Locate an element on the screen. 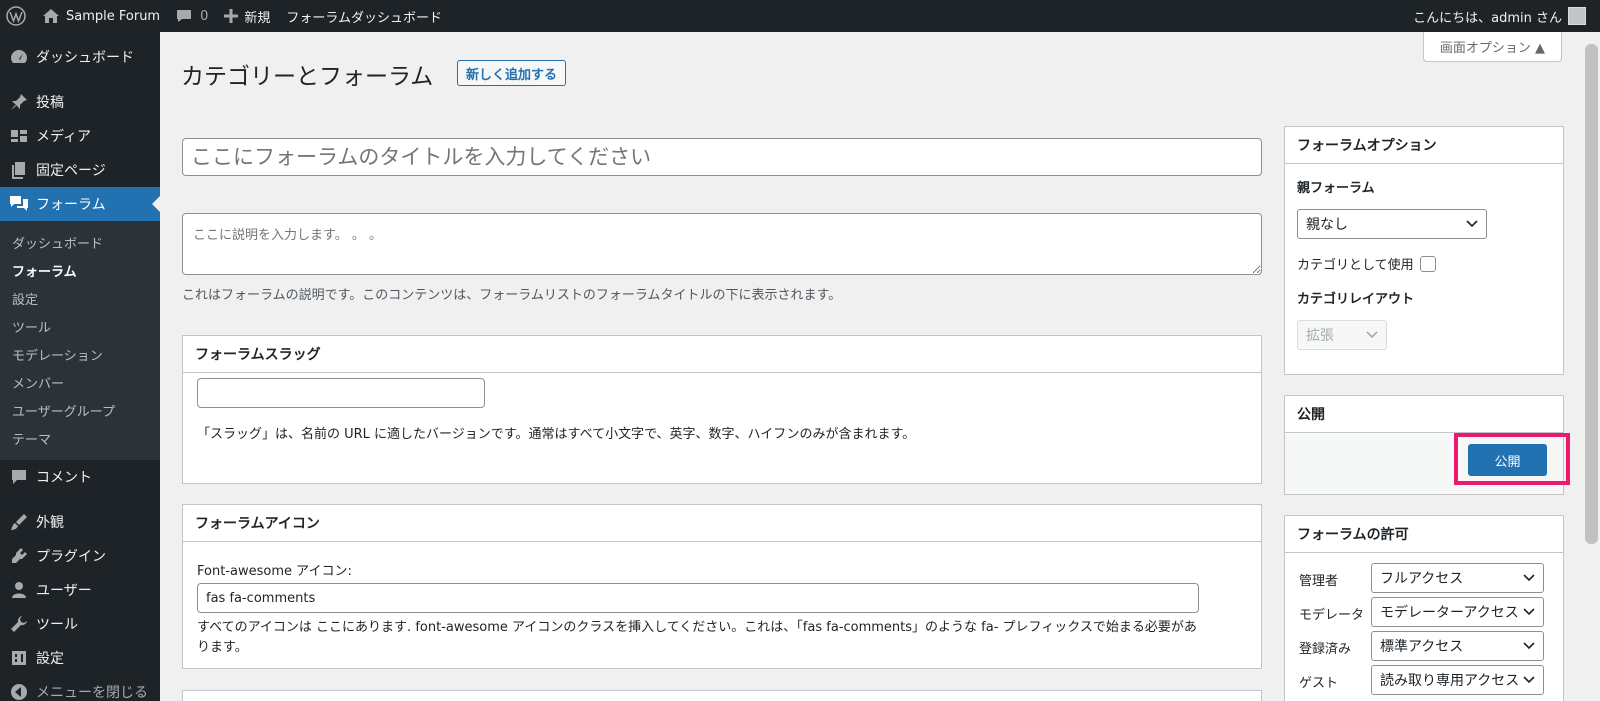 This screenshot has width=1600, height=701. menu-item-posts: 投稿 is located at coordinates (80, 102).